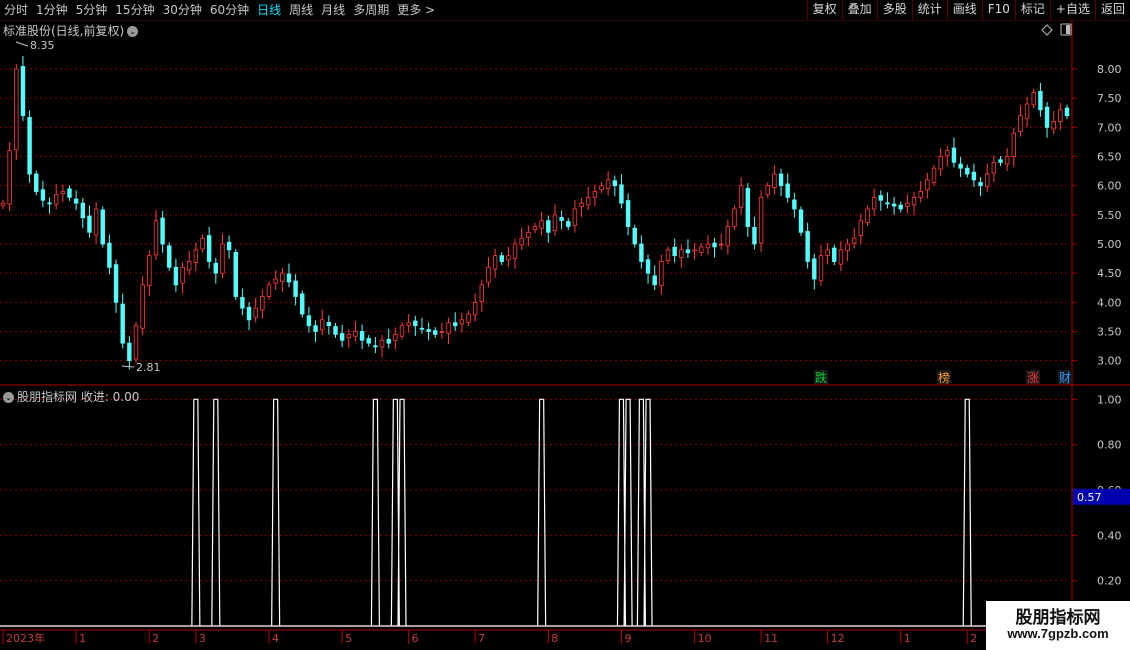 This screenshot has height=650, width=1130. What do you see at coordinates (1032, 10) in the screenshot?
I see `toolbar-button-6: 标记` at bounding box center [1032, 10].